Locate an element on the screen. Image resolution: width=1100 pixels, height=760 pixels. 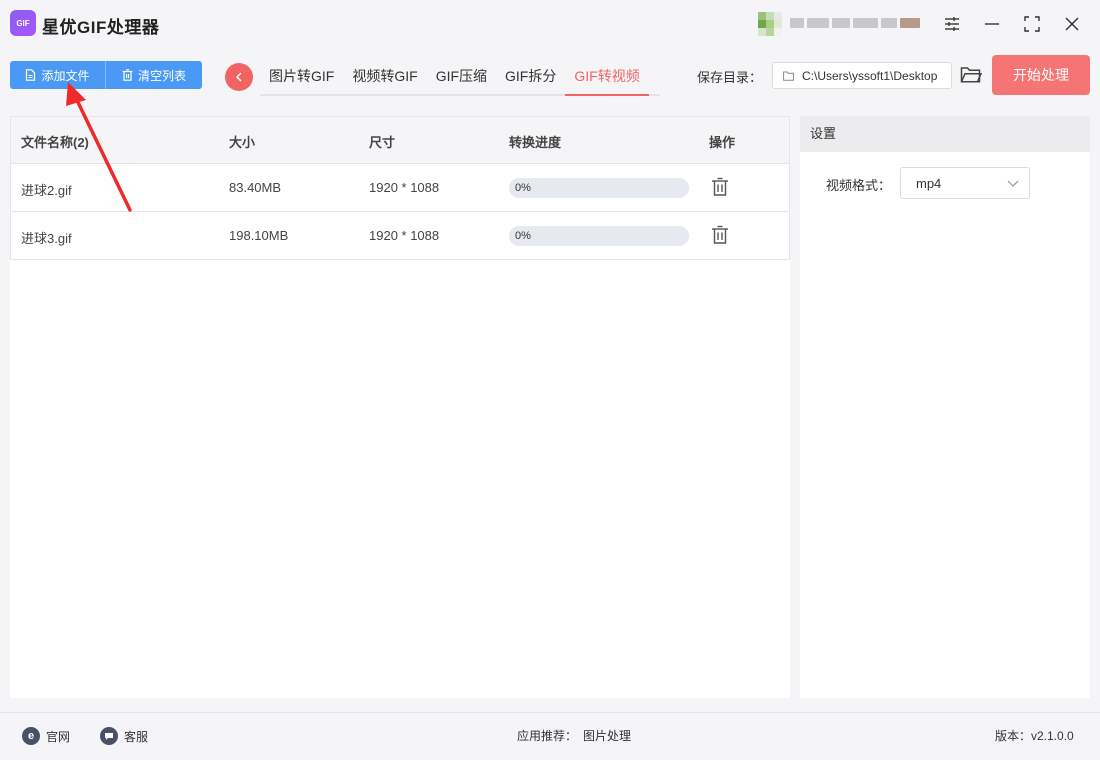
save-dir-field: C:\Users\yssoft1\Desktop is located at coordinates (862, 75).